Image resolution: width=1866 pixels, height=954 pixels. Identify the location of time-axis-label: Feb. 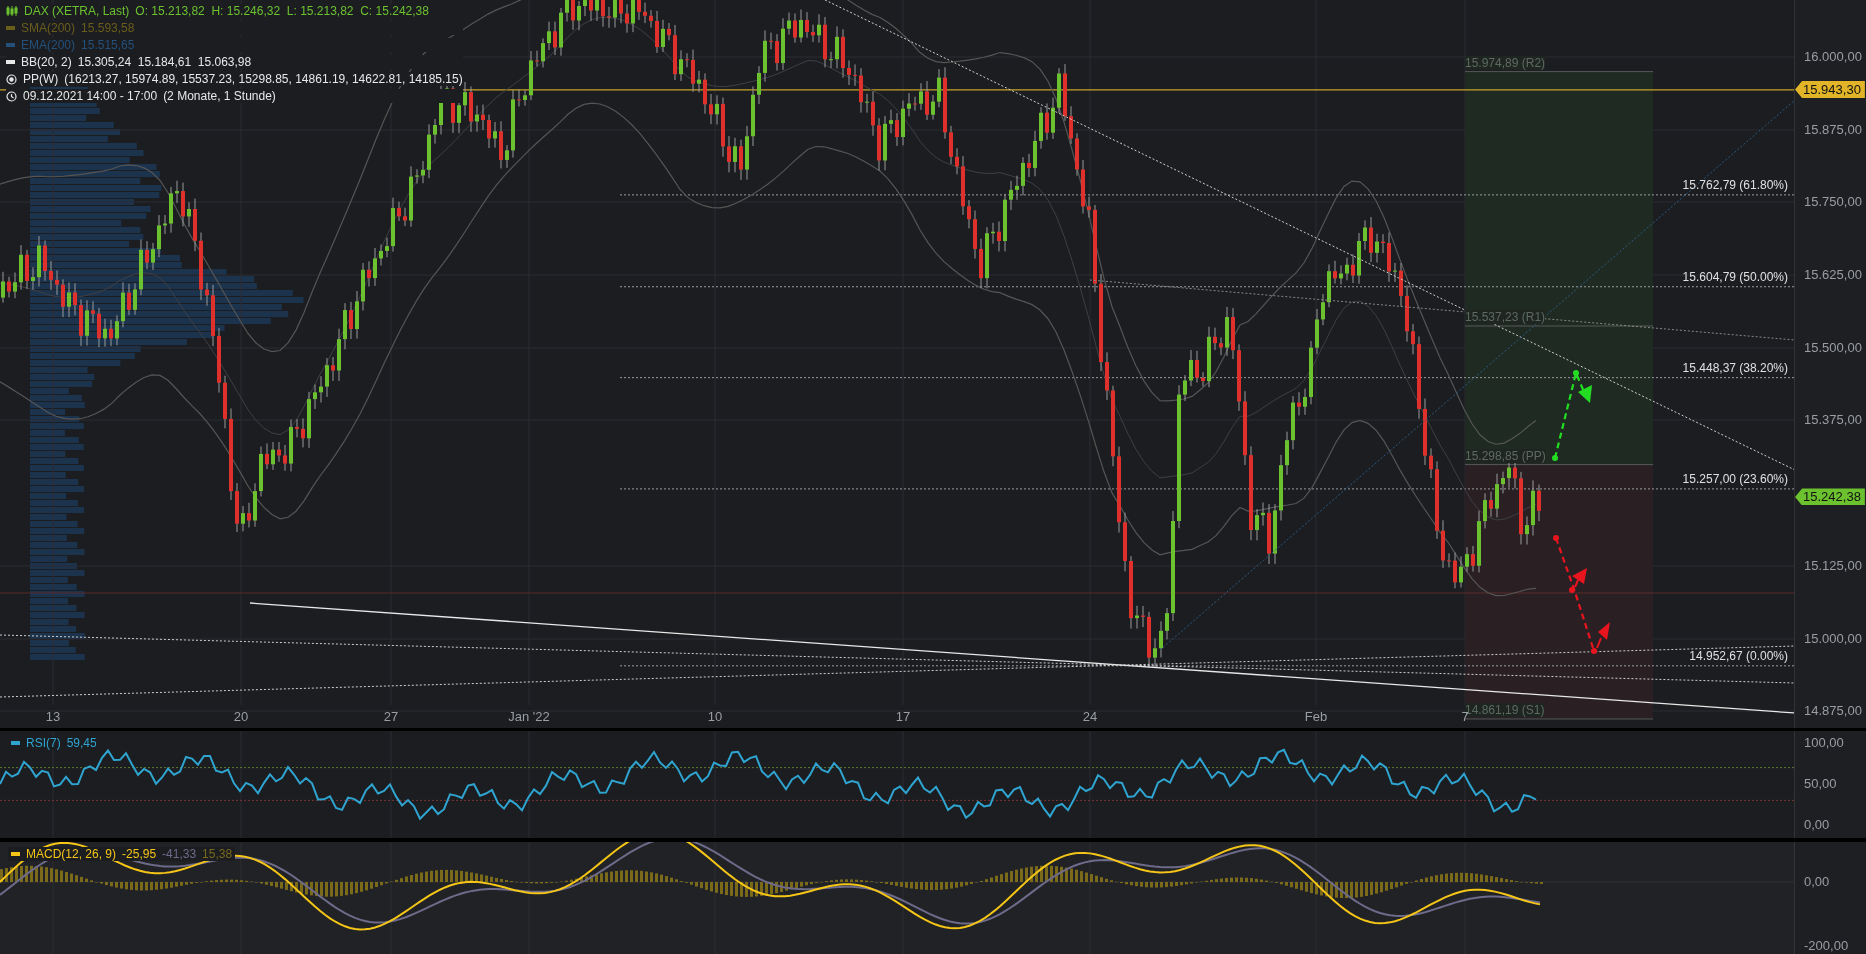
(1316, 716).